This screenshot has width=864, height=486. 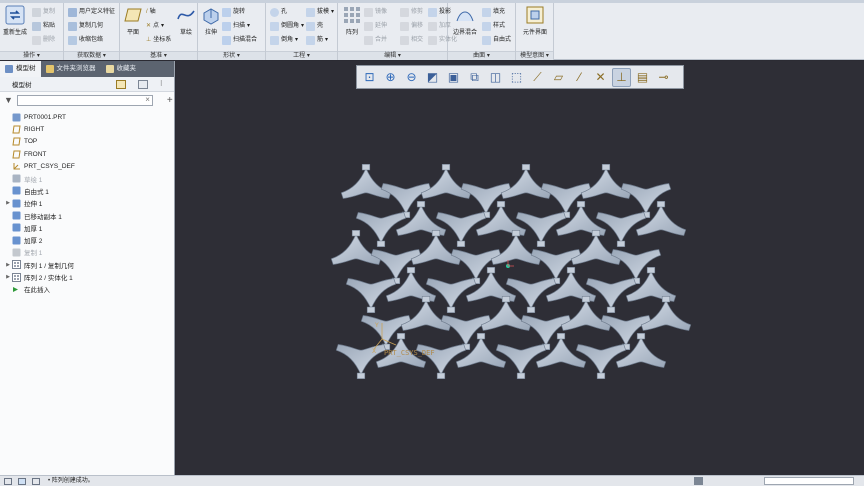 I want to click on selection-filter-dropdown, so click(x=809, y=481).